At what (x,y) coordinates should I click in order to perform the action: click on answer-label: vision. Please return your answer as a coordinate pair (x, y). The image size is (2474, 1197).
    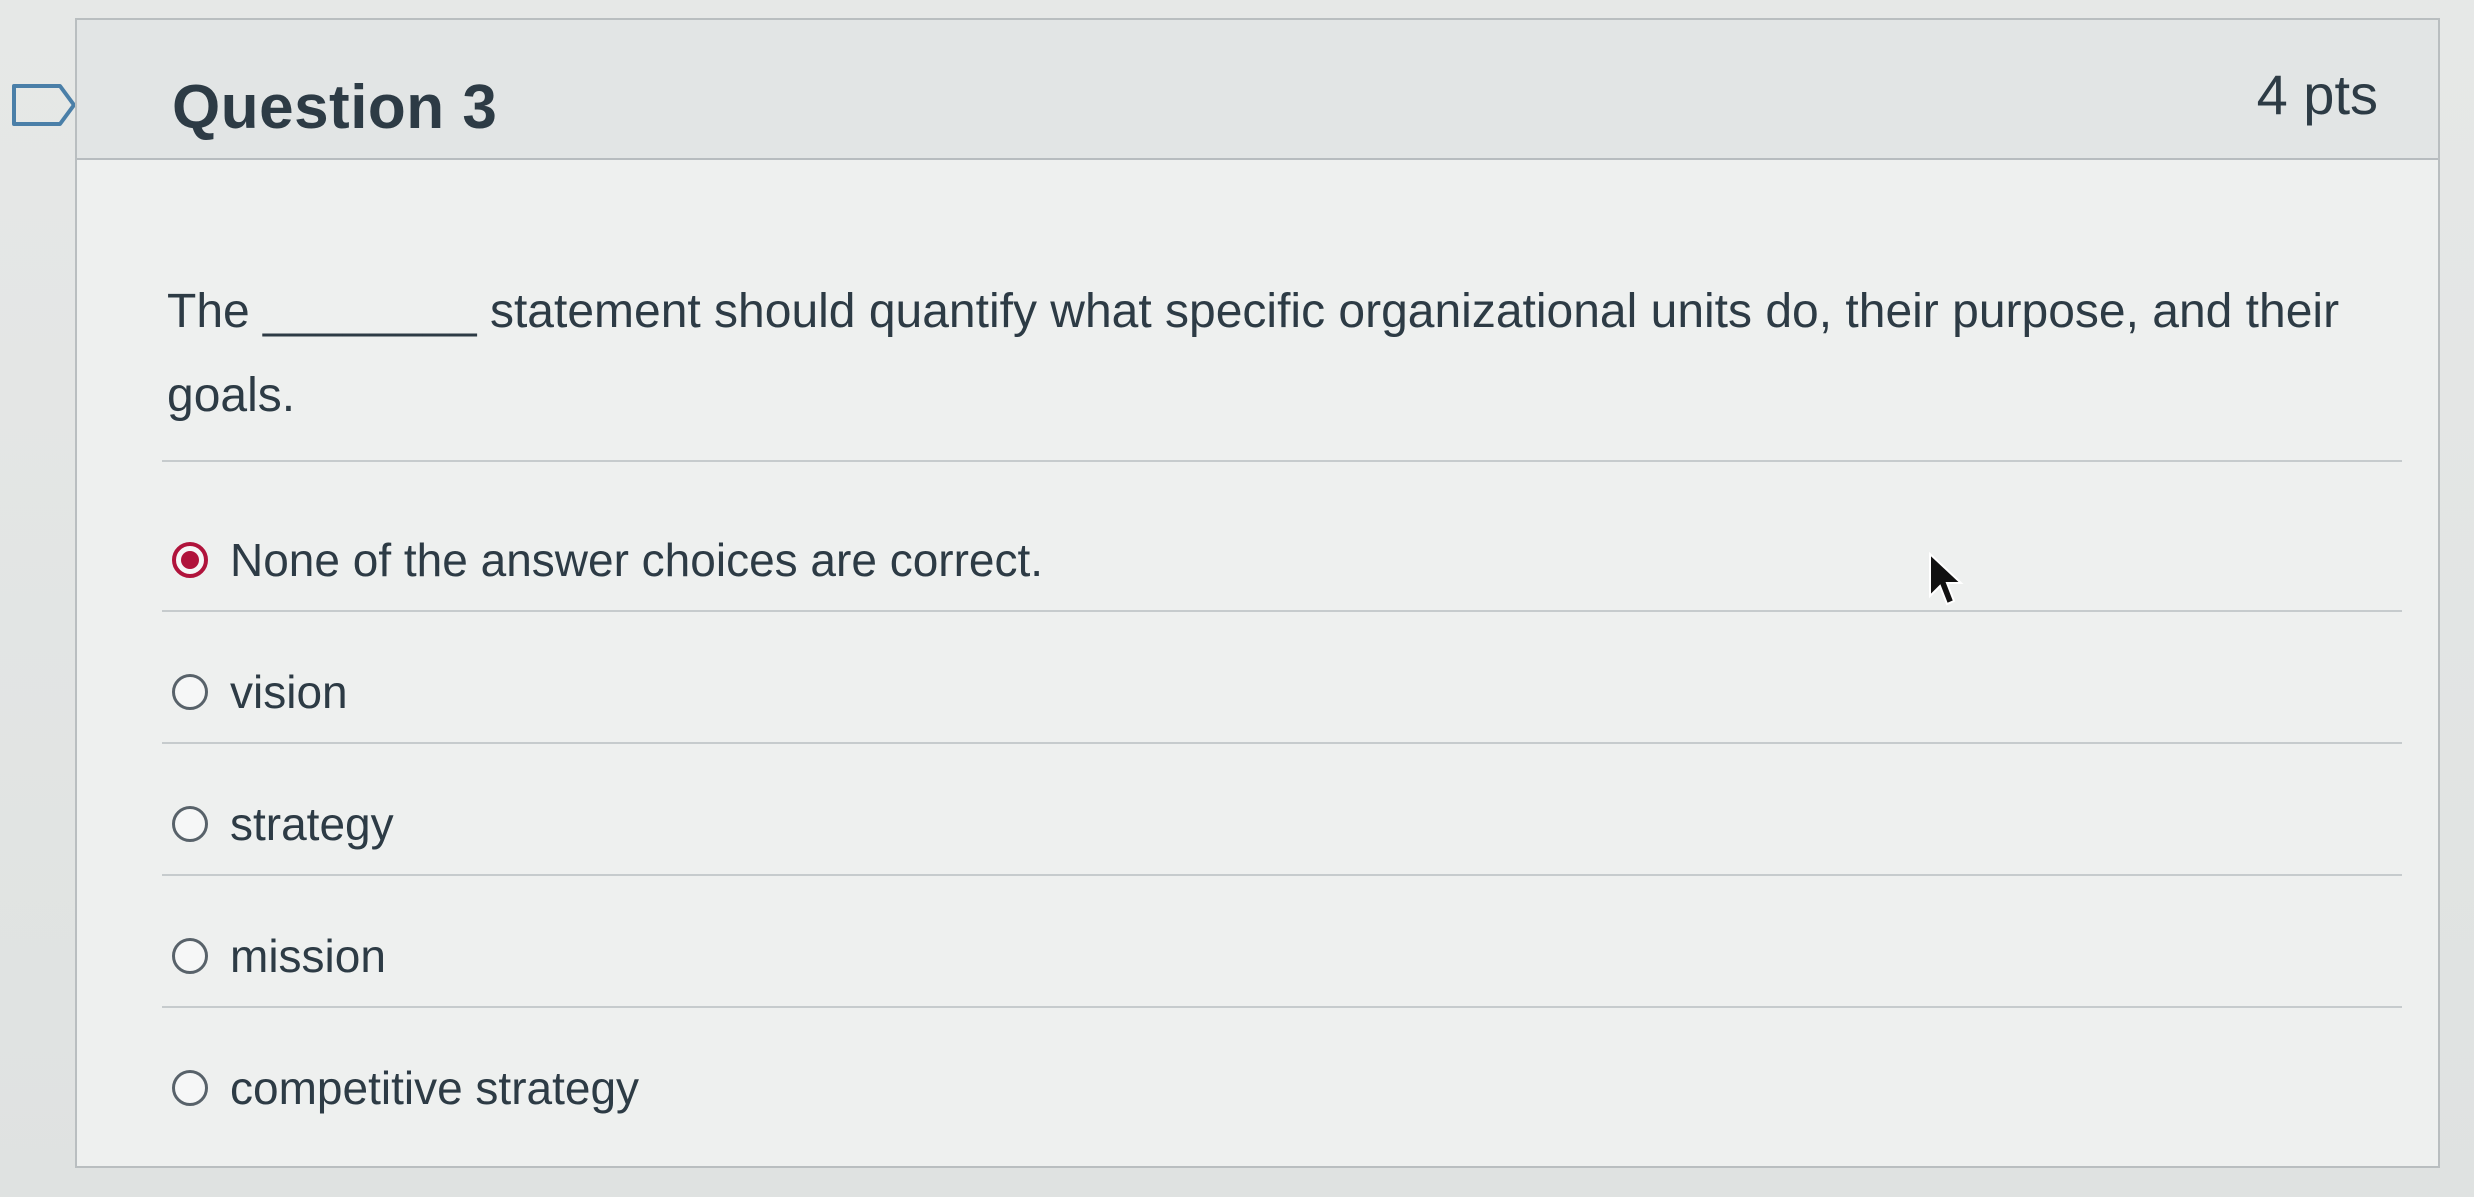
    Looking at the image, I should click on (289, 692).